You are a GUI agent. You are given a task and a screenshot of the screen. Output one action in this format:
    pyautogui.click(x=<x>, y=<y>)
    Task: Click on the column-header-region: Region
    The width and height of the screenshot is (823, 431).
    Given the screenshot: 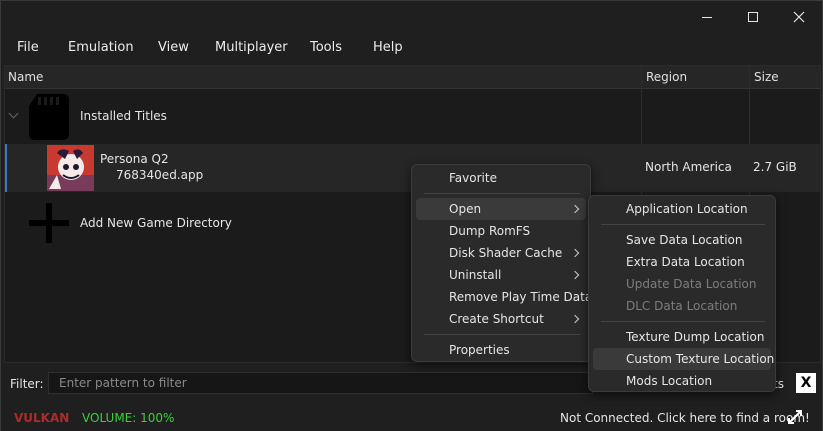 What is the action you would take?
    pyautogui.click(x=665, y=77)
    